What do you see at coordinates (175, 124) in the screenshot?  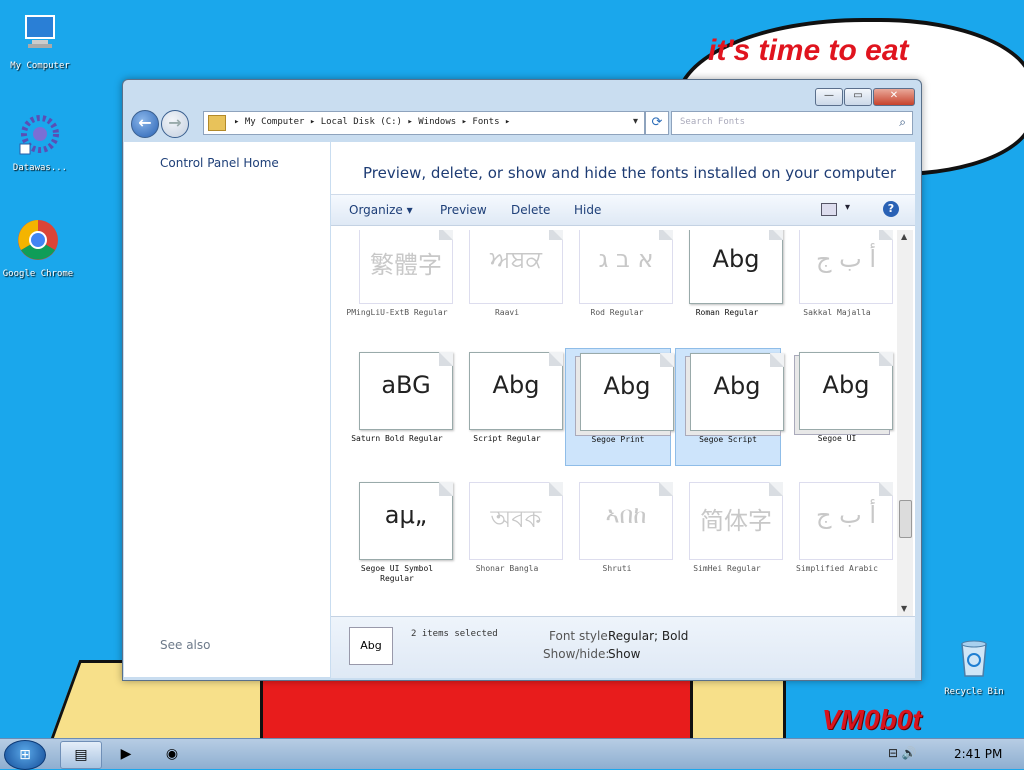 I see `forward-button: →` at bounding box center [175, 124].